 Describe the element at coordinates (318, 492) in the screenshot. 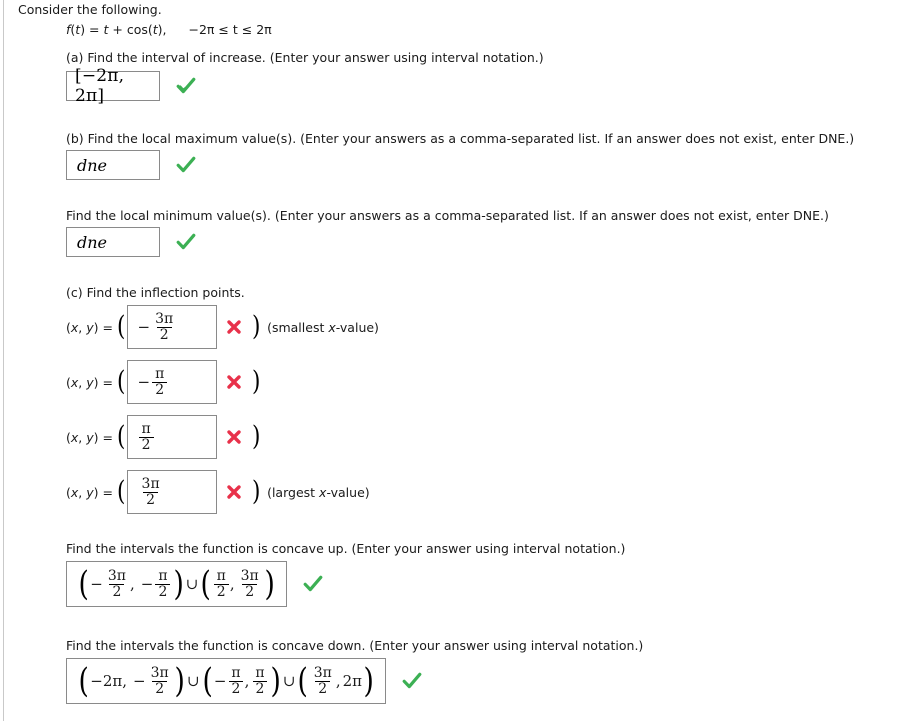

I see `inflection-note-4: (largest x-value)` at that location.